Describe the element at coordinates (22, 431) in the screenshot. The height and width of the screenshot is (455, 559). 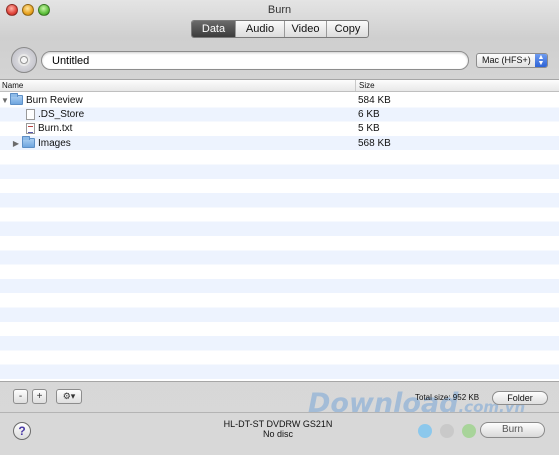
I see `help-button: ?` at that location.